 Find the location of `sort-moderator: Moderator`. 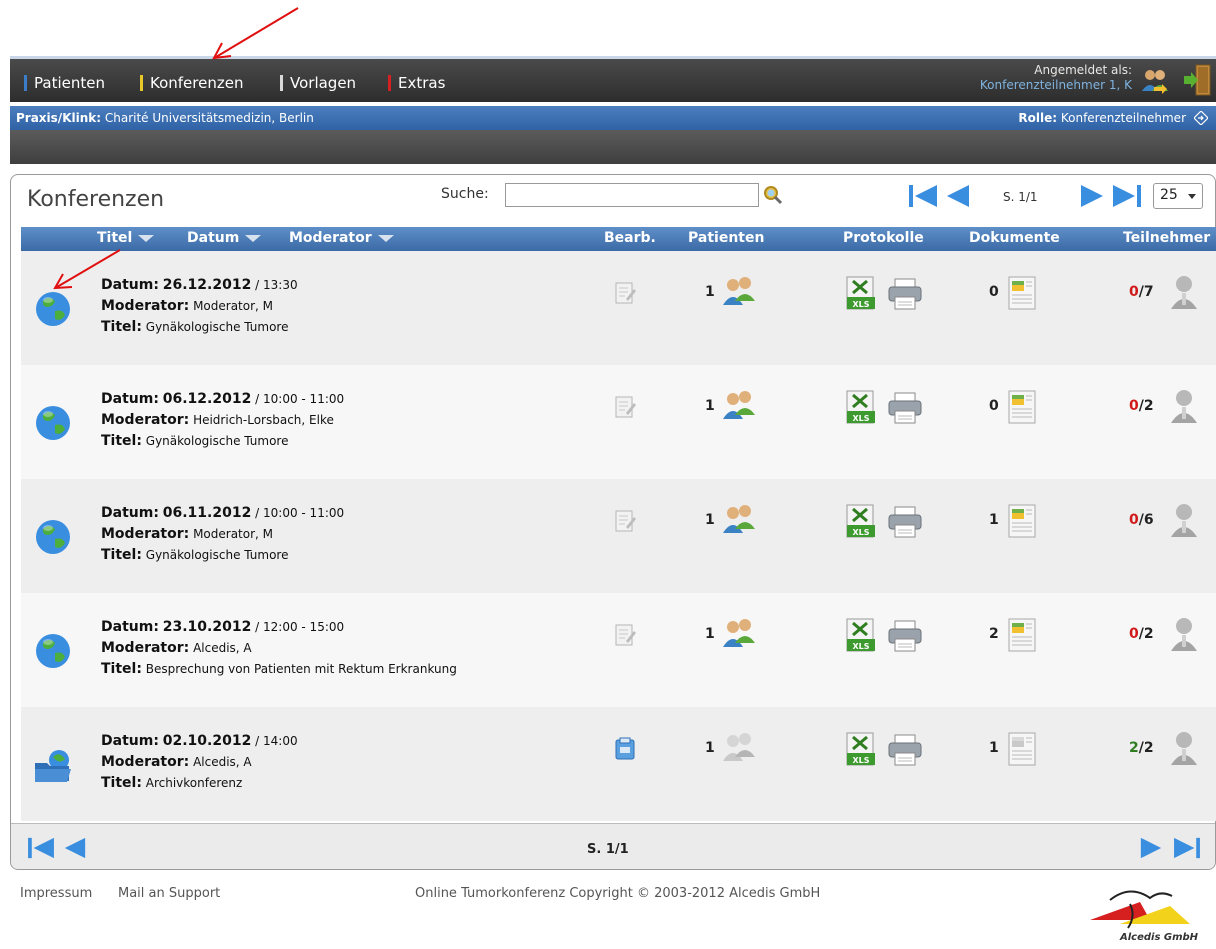

sort-moderator: Moderator is located at coordinates (341, 238).